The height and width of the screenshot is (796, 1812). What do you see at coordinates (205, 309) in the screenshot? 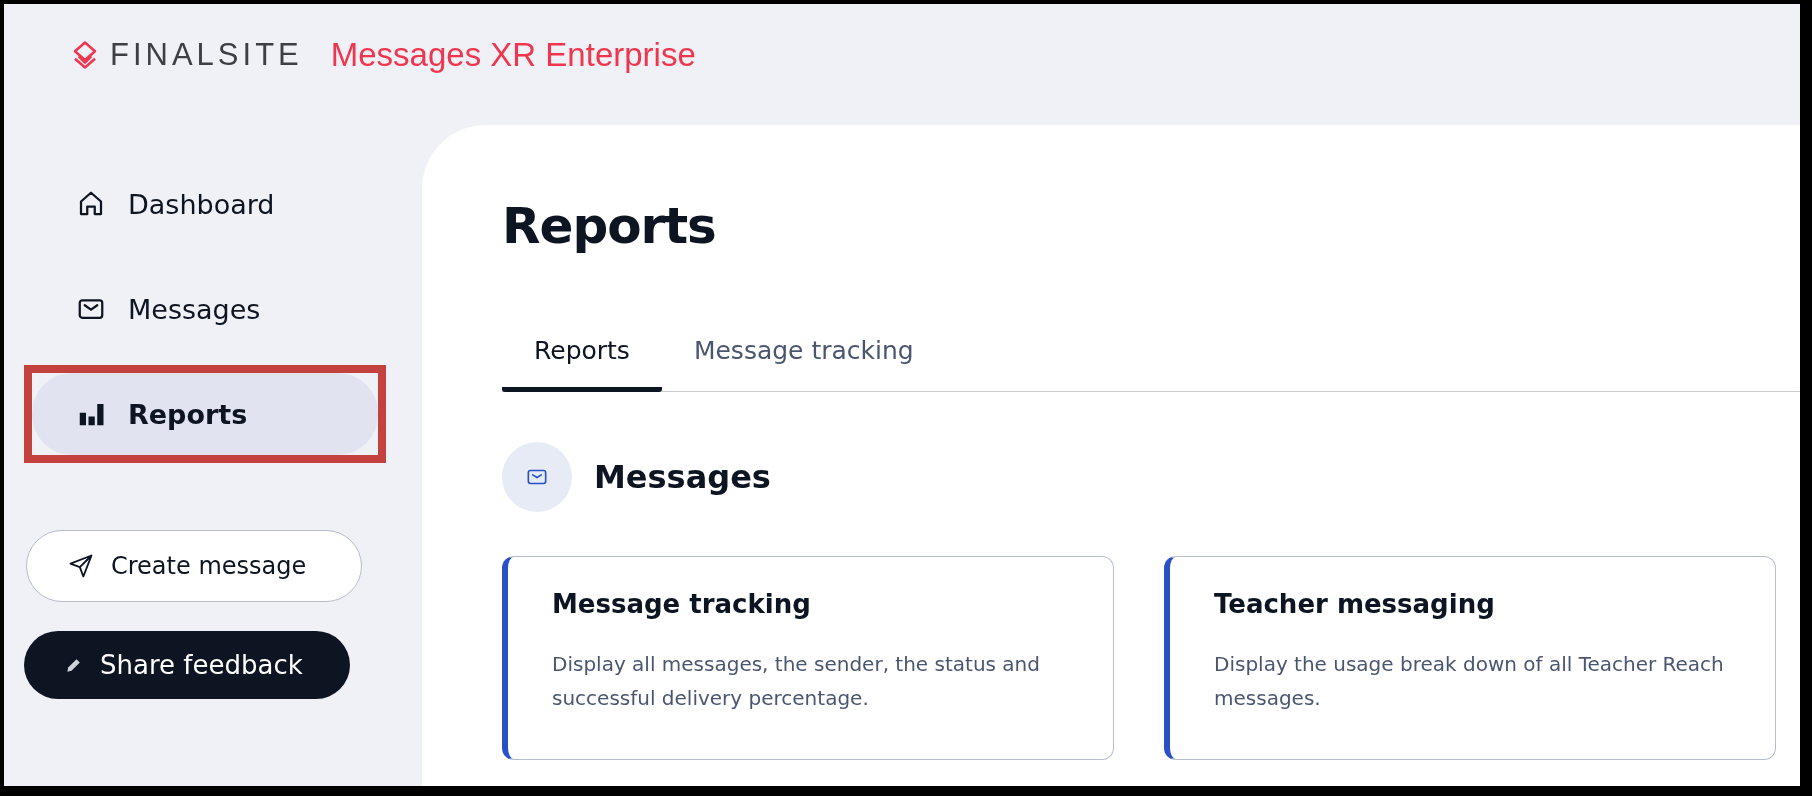
I see `sidebar-item: Messages` at bounding box center [205, 309].